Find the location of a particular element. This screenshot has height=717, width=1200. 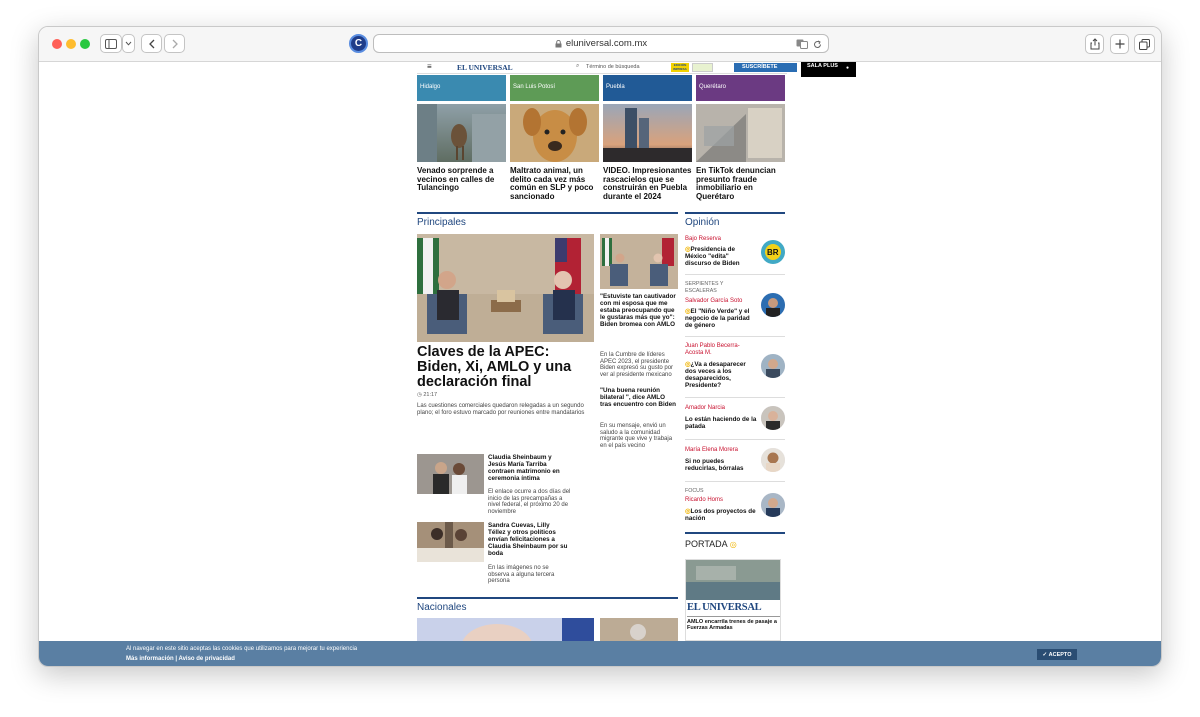

share-icon is located at coordinates (1094, 44).